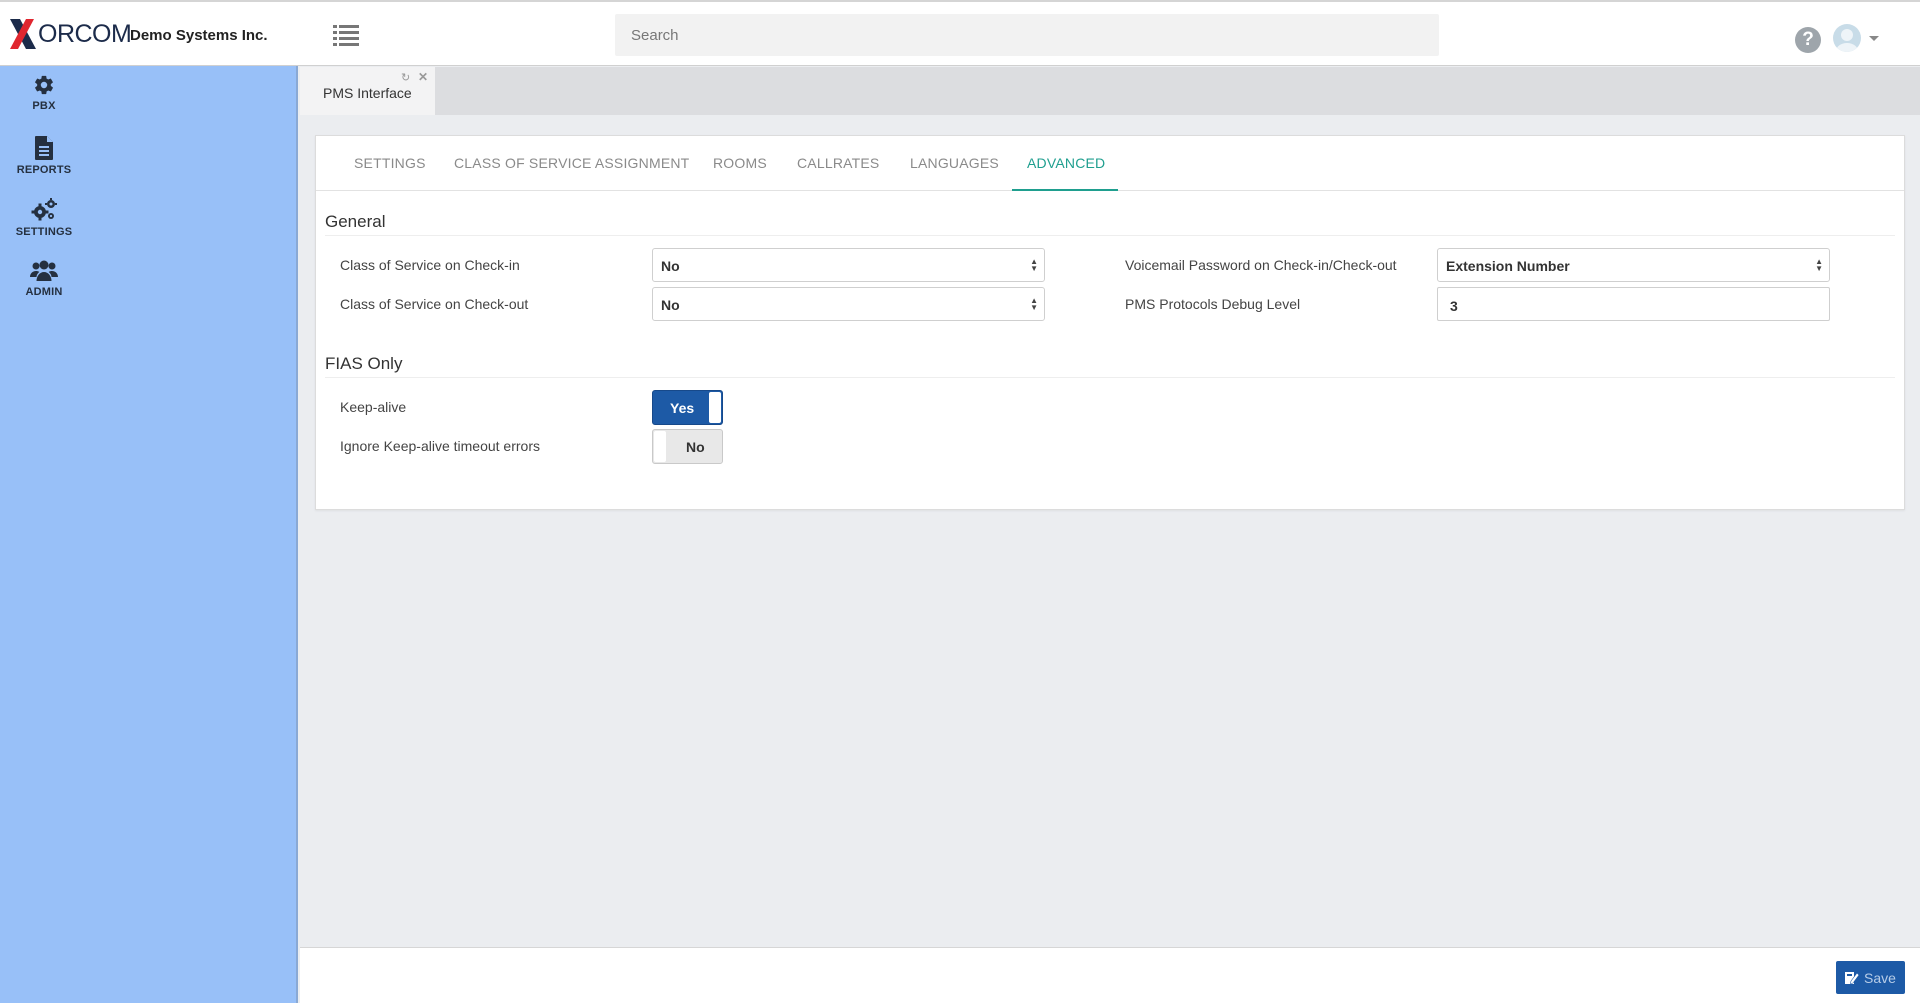 The height and width of the screenshot is (1003, 1920). I want to click on select-value: Extension Number, so click(1508, 266).